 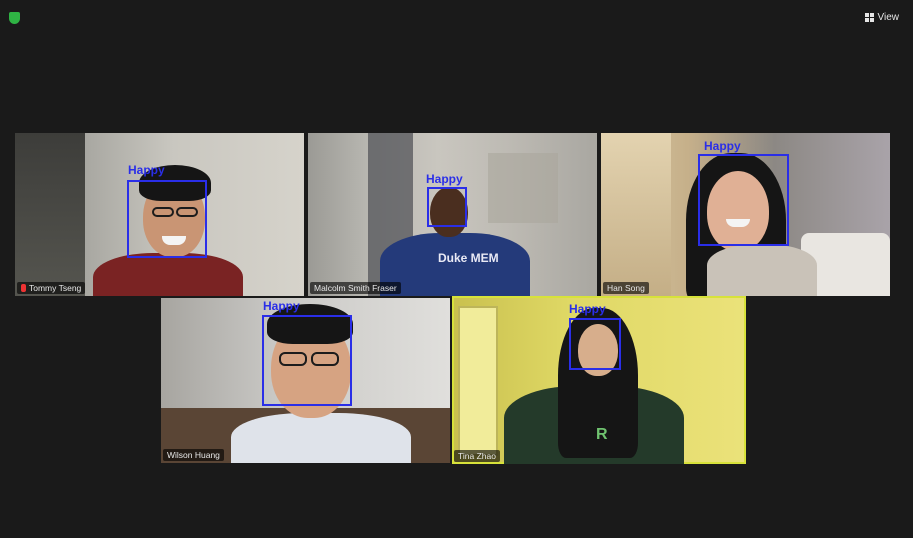 I want to click on participant-name: Tommy Tseng, so click(x=55, y=288).